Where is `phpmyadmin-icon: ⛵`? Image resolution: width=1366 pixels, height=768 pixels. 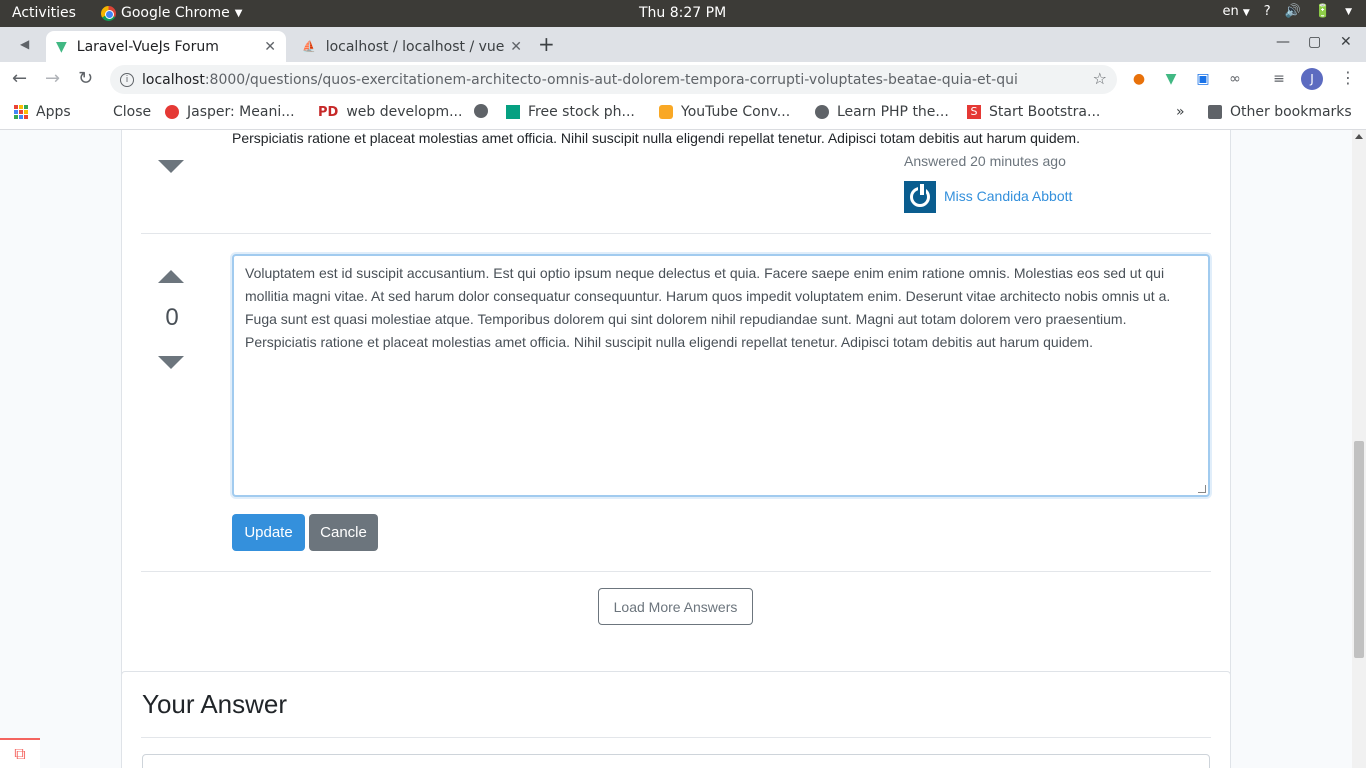
phpmyadmin-icon: ⛵ is located at coordinates (309, 46).